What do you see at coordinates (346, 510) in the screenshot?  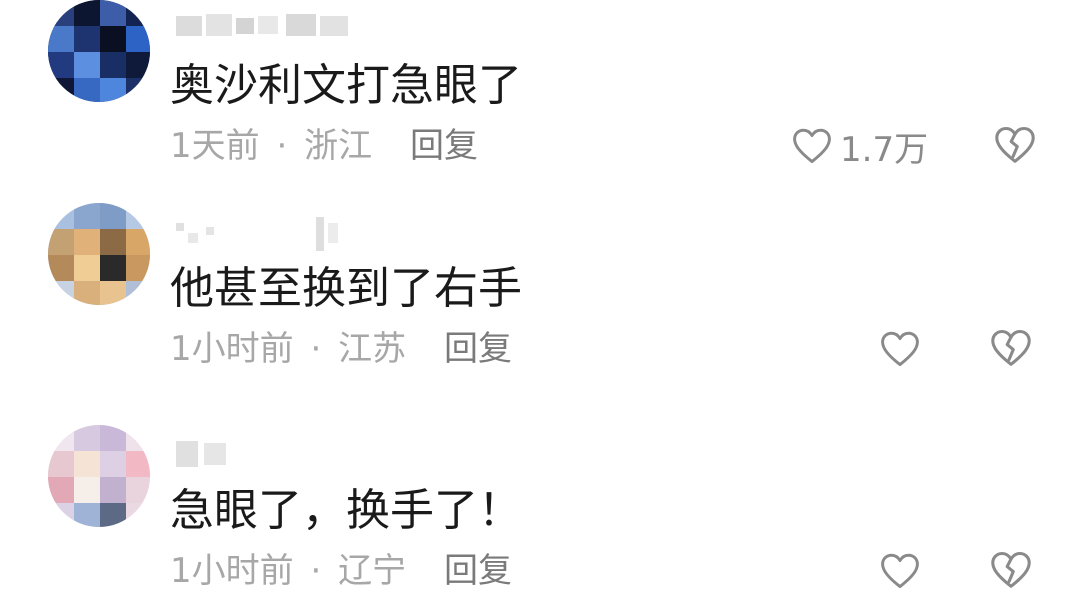 I see `comment-text: 急眼了，换手了！` at bounding box center [346, 510].